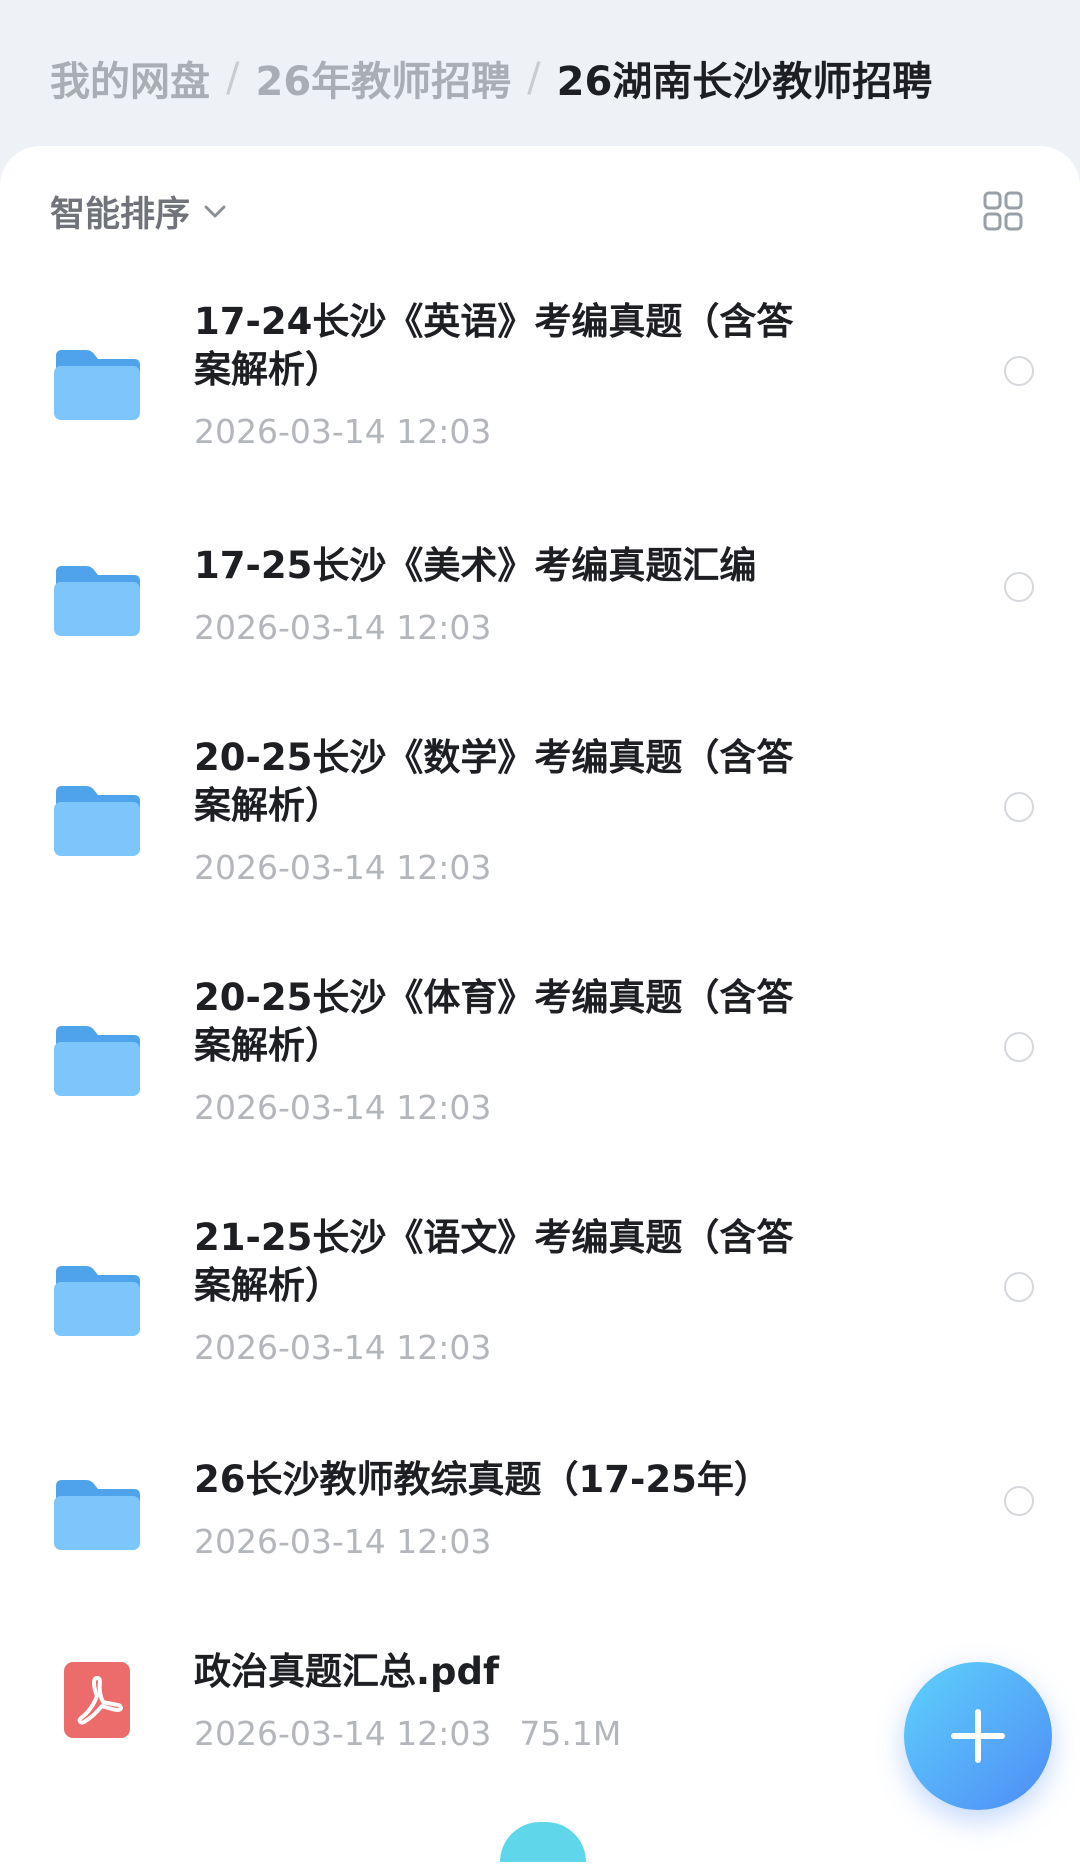 The width and height of the screenshot is (1080, 1866). I want to click on breadcrumb-item-teacher-recruitment: 26年教师招聘, so click(383, 78).